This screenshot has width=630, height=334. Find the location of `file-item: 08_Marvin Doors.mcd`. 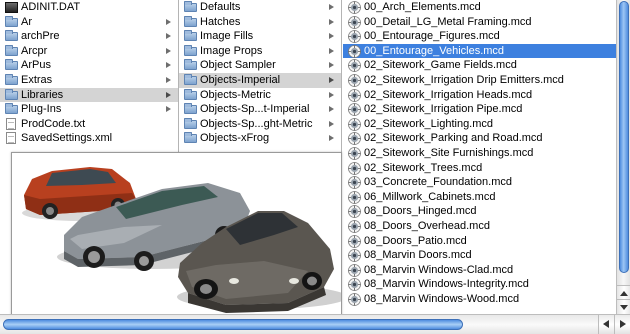

file-item: 08_Marvin Doors.mcd is located at coordinates (479, 255).